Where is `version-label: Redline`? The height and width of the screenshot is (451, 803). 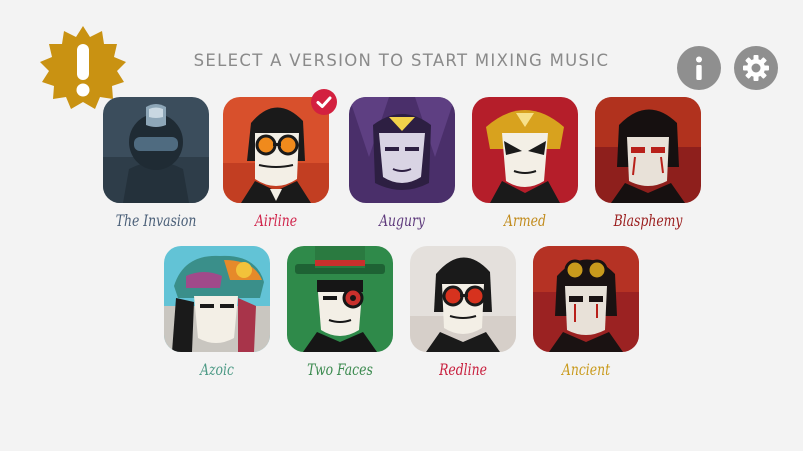 version-label: Redline is located at coordinates (463, 370).